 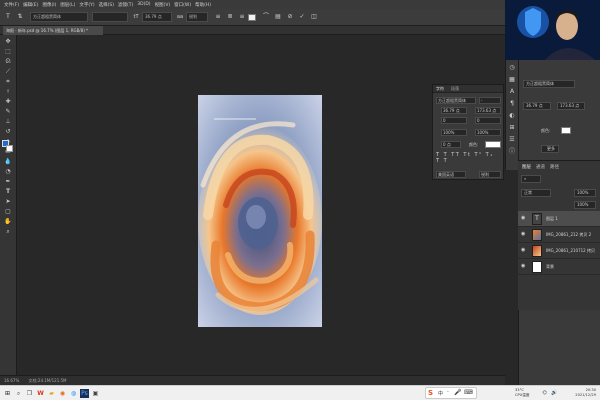 What do you see at coordinates (531, 179) in the screenshot?
I see `layer-filter-select: ⌕` at bounding box center [531, 179].